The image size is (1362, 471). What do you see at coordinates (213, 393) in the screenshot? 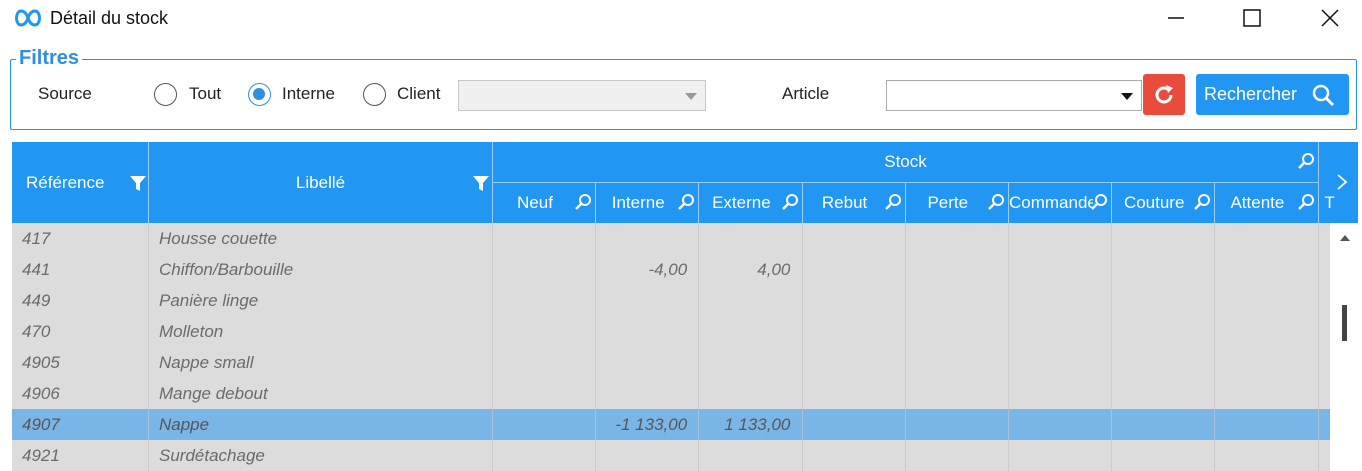
I see `cell-libelle: Mange debout` at bounding box center [213, 393].